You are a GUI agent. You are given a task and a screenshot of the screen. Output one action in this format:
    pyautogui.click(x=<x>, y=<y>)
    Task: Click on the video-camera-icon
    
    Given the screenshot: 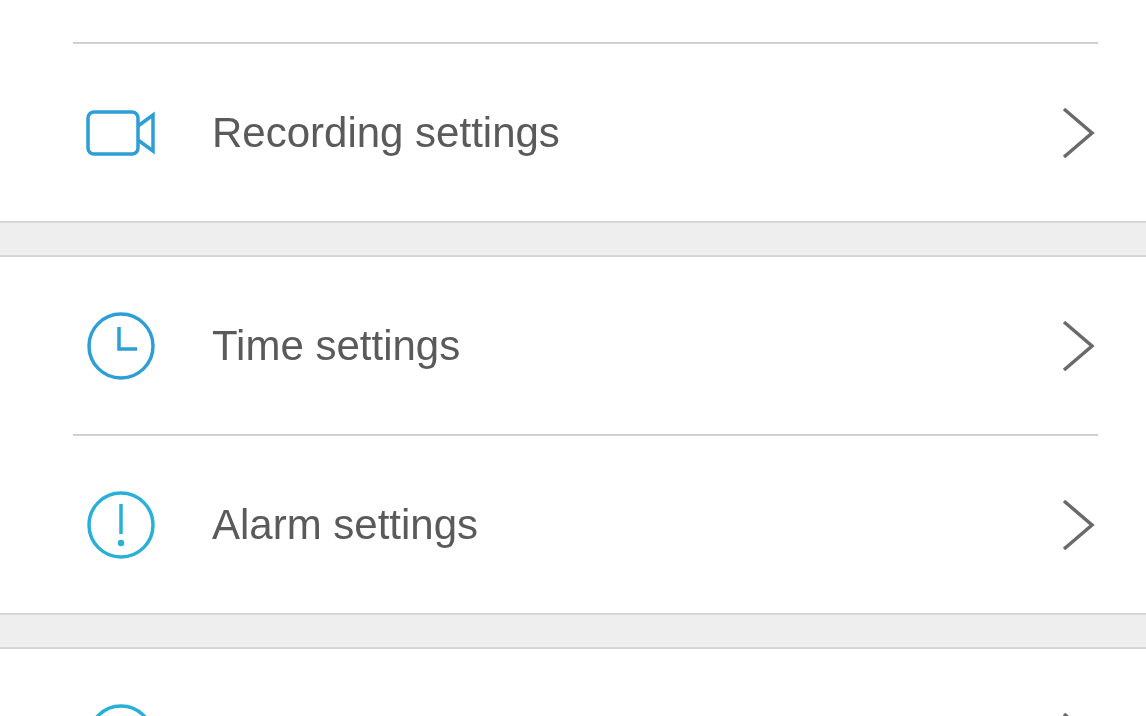 What is the action you would take?
    pyautogui.click(x=121, y=132)
    